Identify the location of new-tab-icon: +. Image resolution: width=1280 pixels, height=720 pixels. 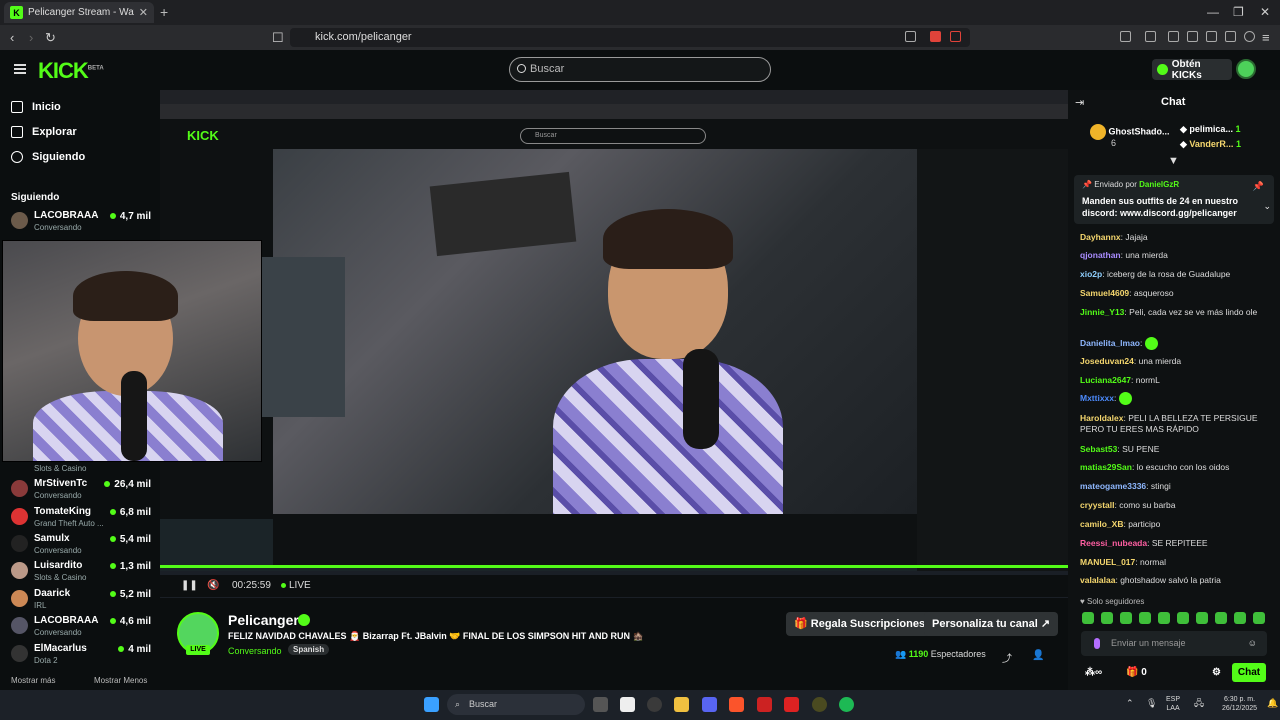
(164, 12).